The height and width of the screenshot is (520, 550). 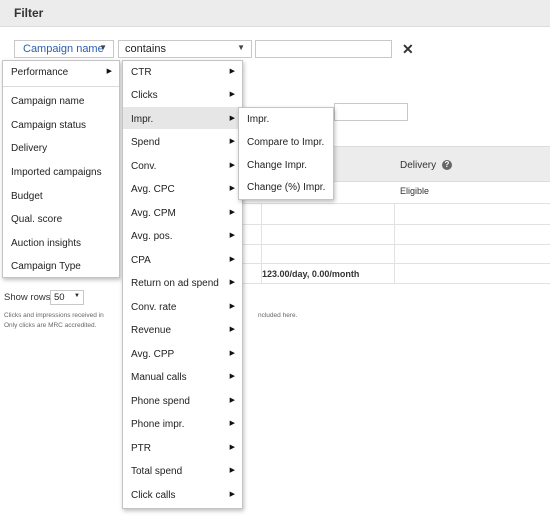 What do you see at coordinates (61, 86) in the screenshot?
I see `menu-divider` at bounding box center [61, 86].